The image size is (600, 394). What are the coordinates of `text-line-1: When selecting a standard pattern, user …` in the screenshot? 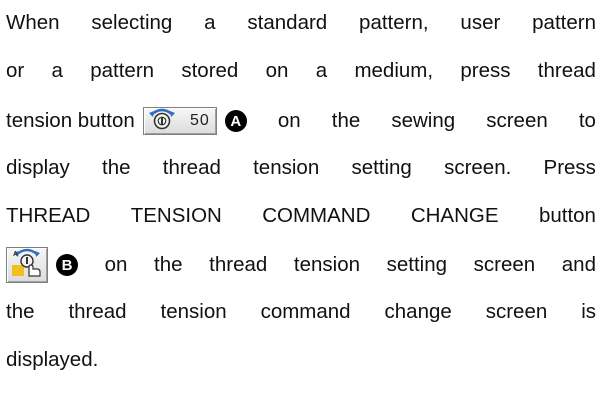 It's located at (301, 23).